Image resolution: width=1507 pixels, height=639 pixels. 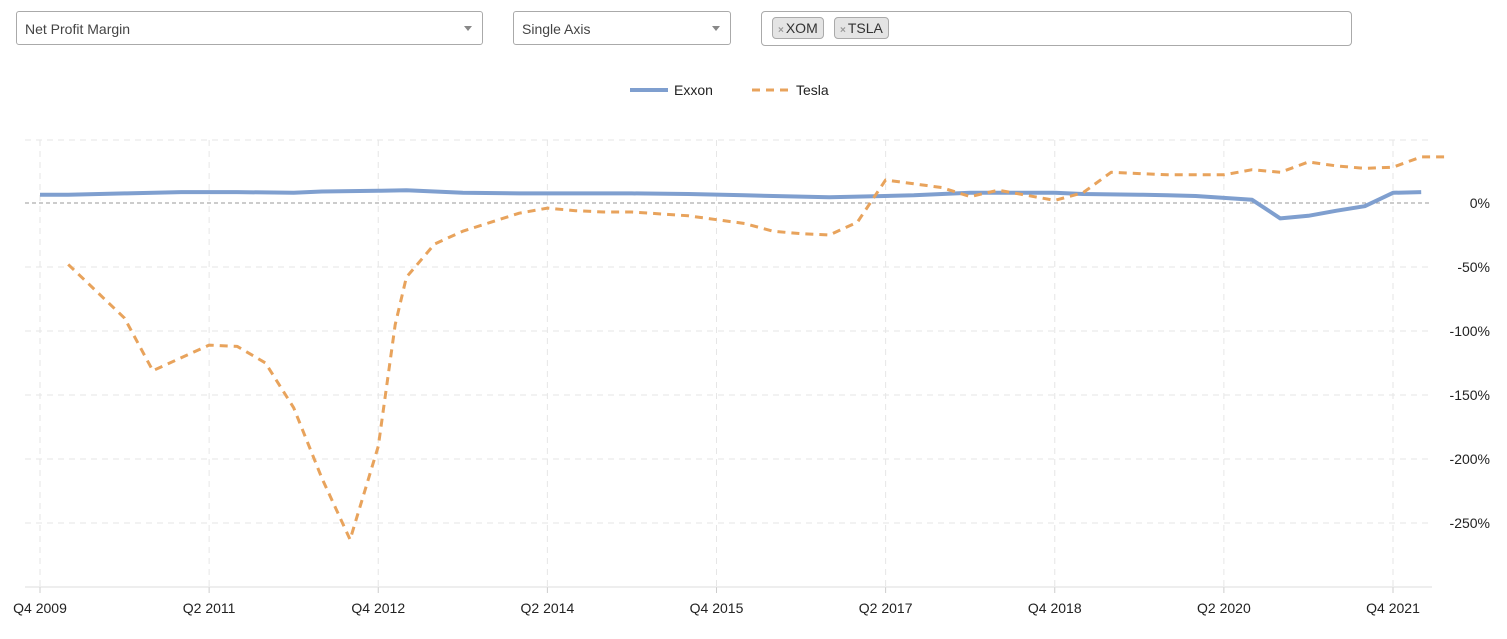 I want to click on y-tick-label: -150%, so click(x=1470, y=395).